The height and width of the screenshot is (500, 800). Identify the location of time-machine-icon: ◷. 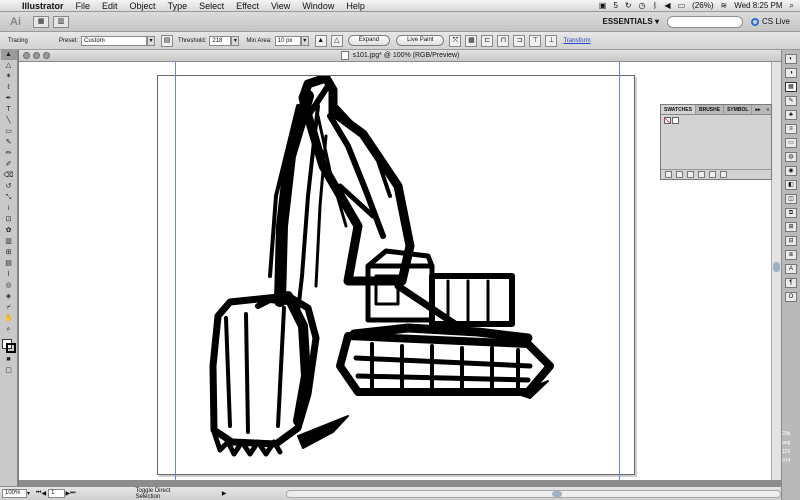
(642, 5).